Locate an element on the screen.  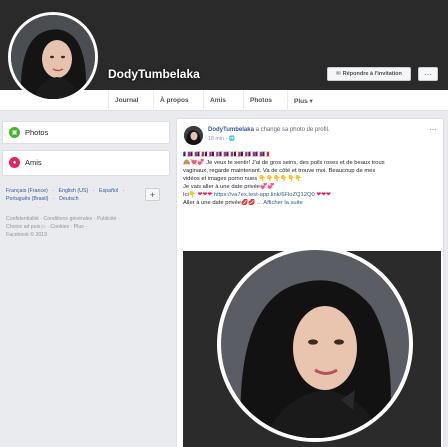
tab-friends: Amis is located at coordinates (217, 100).